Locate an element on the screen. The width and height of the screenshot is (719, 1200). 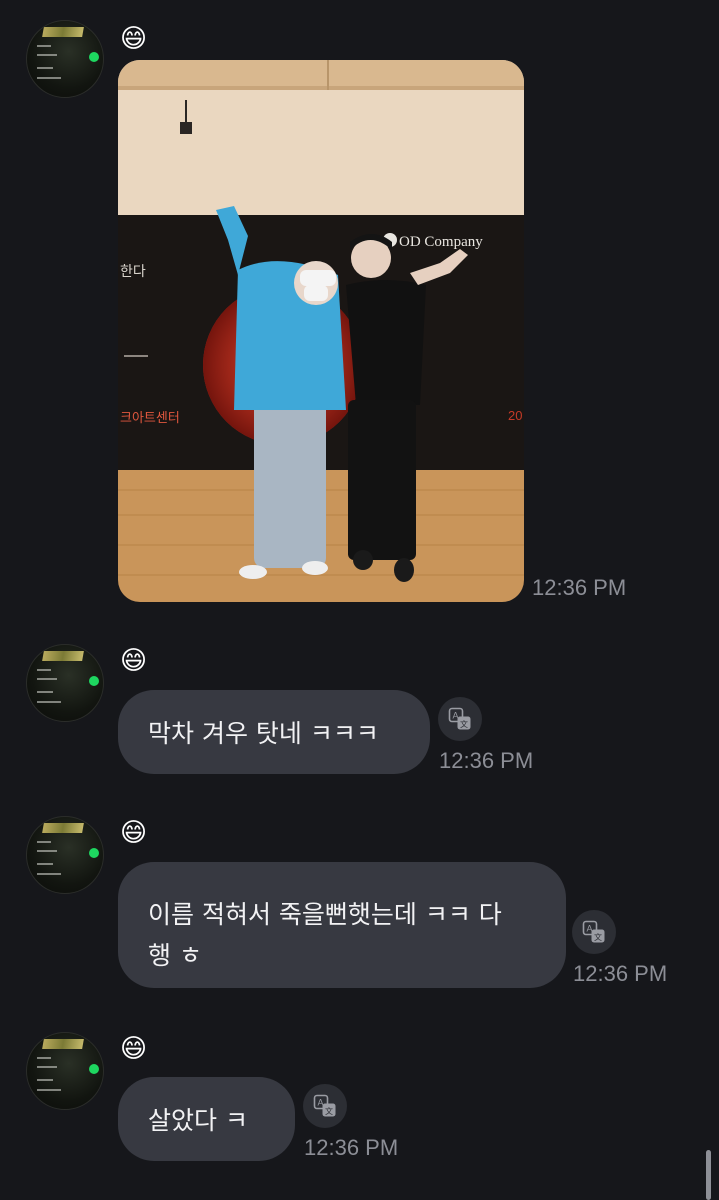
backdrop-venue: 크아트센터 is located at coordinates (150, 418).